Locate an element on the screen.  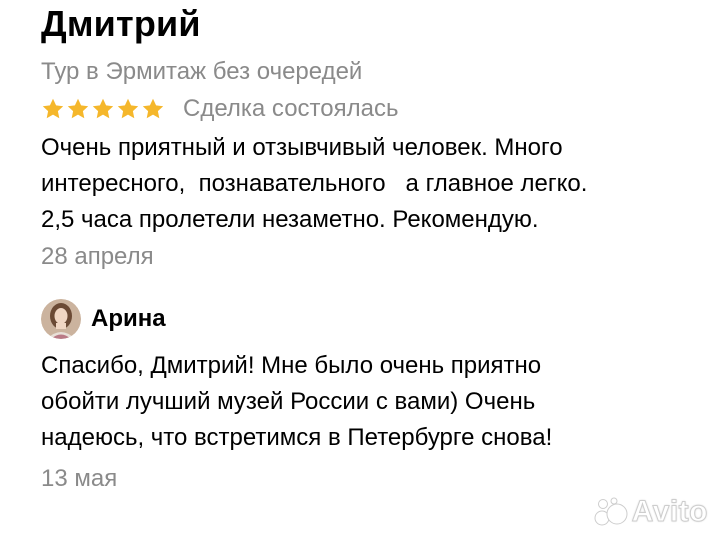
reply-date: 13 мая is located at coordinates (79, 478).